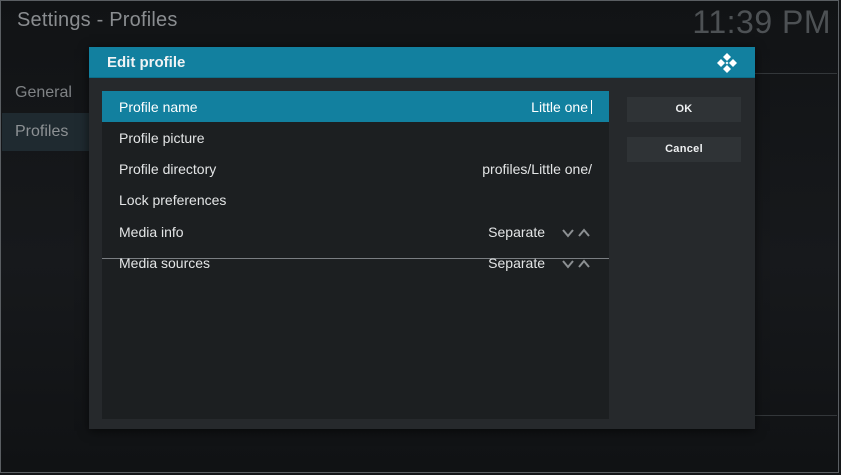 This screenshot has height=475, width=841. Describe the element at coordinates (591, 107) in the screenshot. I see `text-cursor` at that location.